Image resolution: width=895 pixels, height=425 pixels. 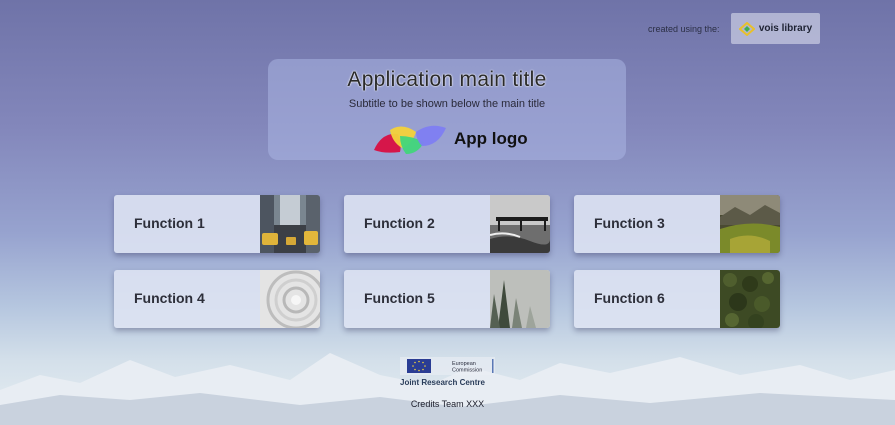 I want to click on function-label: Function 5, so click(x=399, y=298).